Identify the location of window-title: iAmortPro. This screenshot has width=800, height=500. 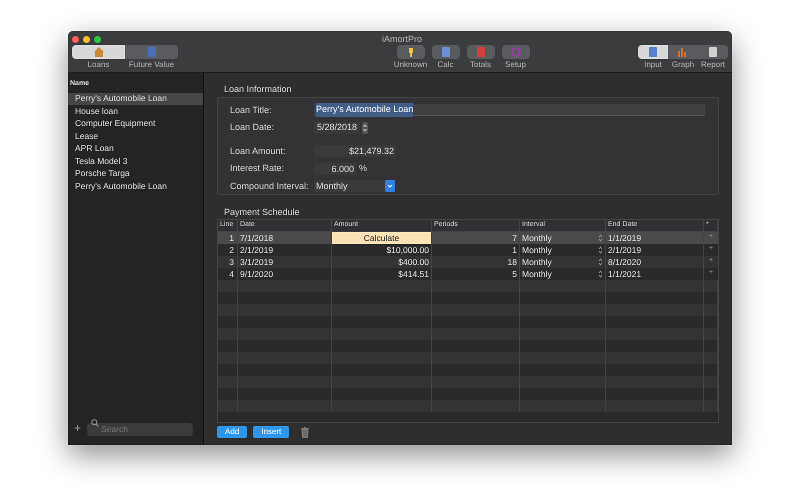
(402, 39).